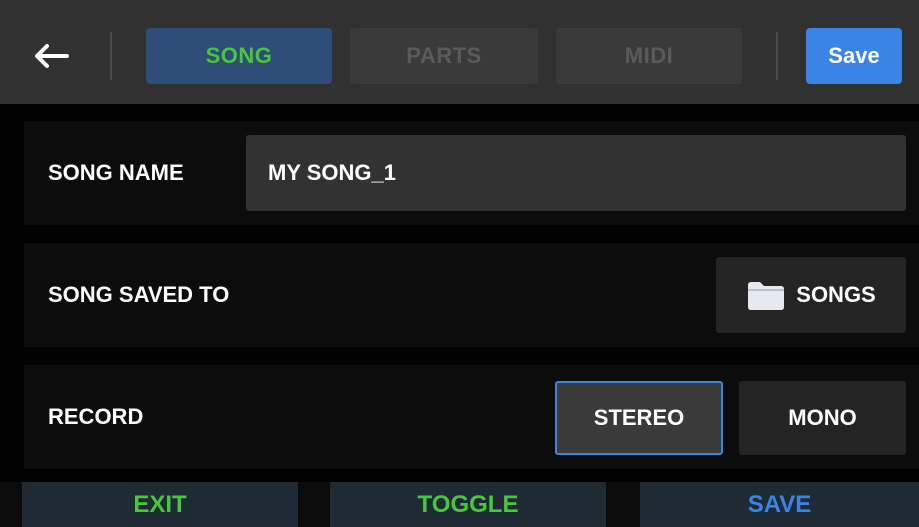  I want to click on save-button-label: Save, so click(854, 55).